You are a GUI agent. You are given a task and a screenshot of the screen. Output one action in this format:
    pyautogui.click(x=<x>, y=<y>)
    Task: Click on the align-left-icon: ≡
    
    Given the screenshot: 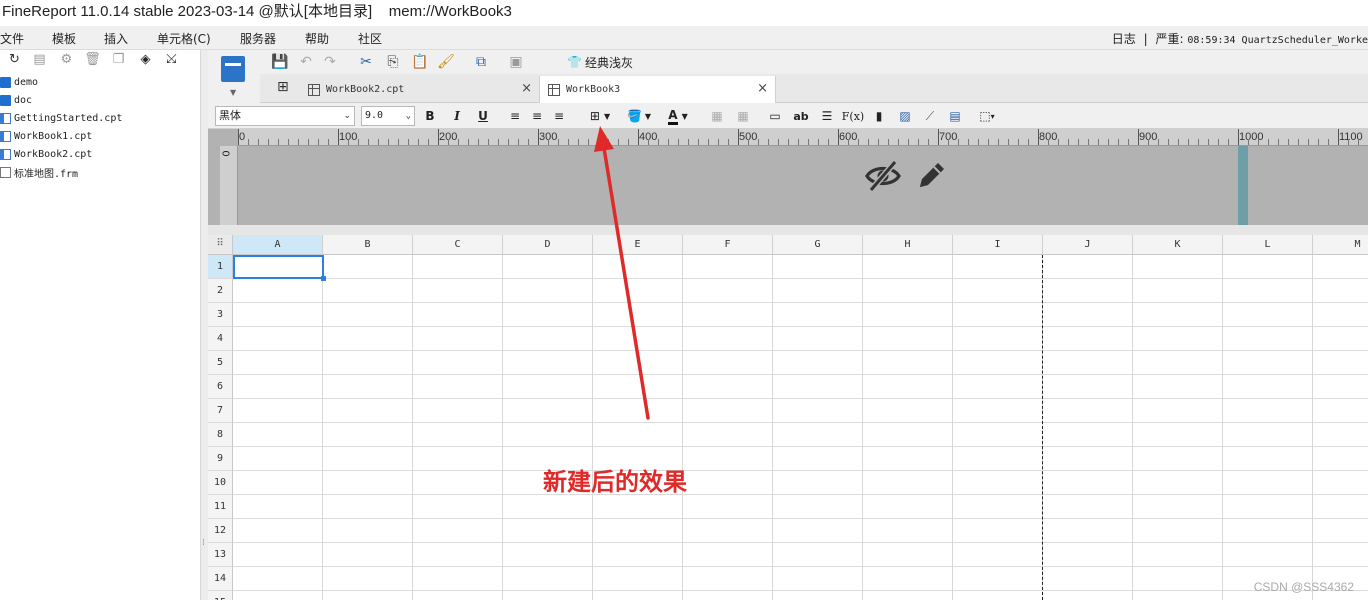 What is the action you would take?
    pyautogui.click(x=515, y=116)
    